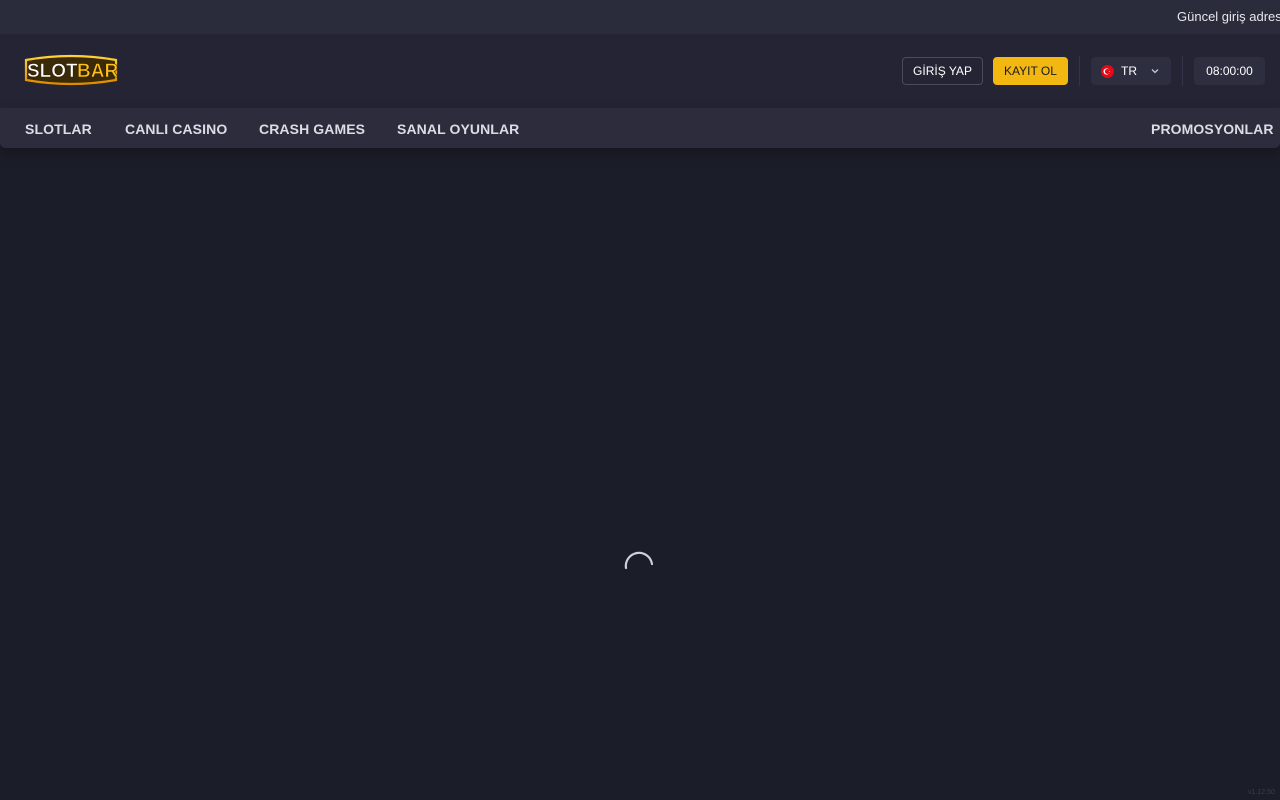 This screenshot has width=1280, height=800. Describe the element at coordinates (640, 71) in the screenshot. I see `site-header: SLOT BAR GİRİŞ YAP KAYIT OL TR 08:00:00` at that location.